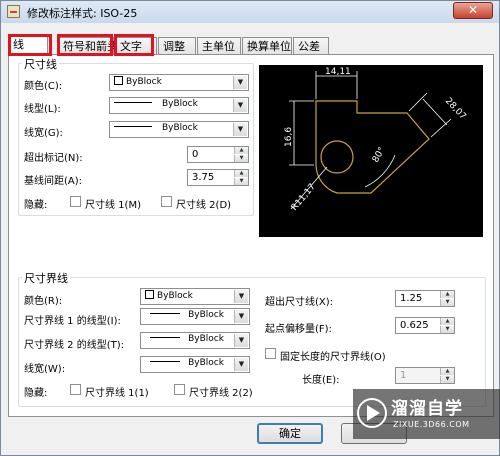 This screenshot has height=456, width=500. What do you see at coordinates (72, 321) in the screenshot?
I see `ext-linetype1-label: 尺寸界线 1 的线型(I):` at bounding box center [72, 321].